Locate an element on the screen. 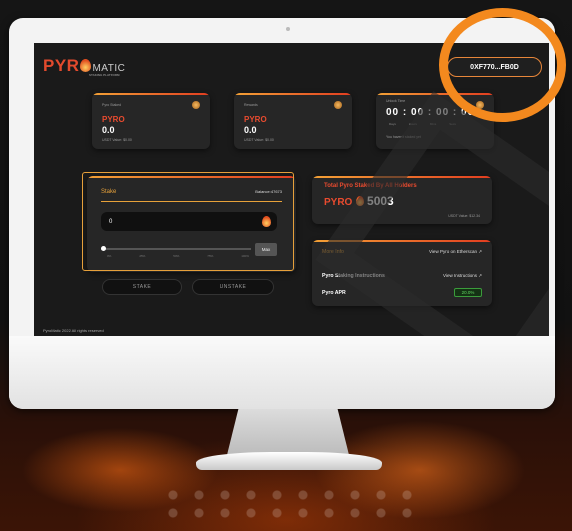 The image size is (572, 531). logo-tagline: STAKING PLATFORM is located at coordinates (104, 75).